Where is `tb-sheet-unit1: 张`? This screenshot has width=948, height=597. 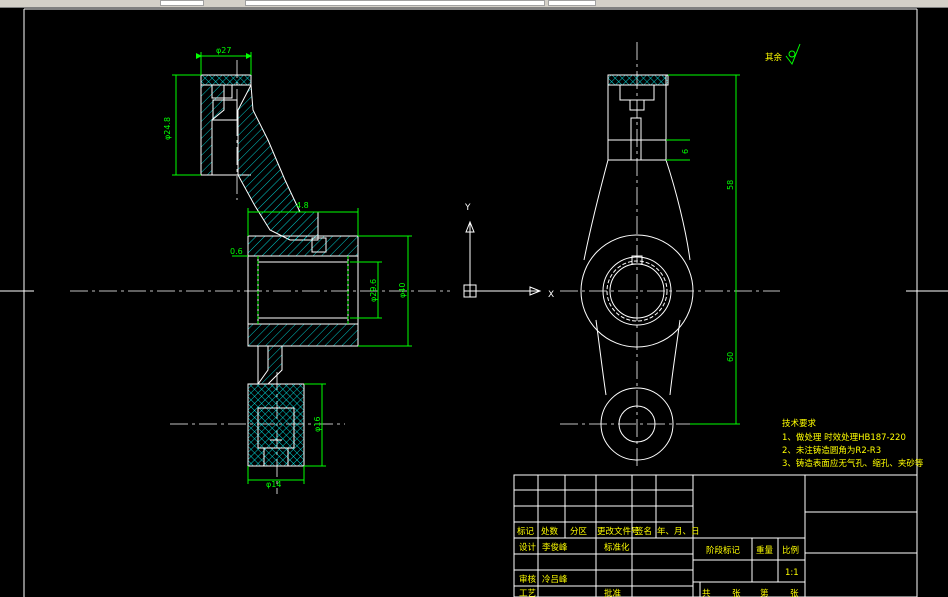 tb-sheet-unit1: 张 is located at coordinates (736, 593).